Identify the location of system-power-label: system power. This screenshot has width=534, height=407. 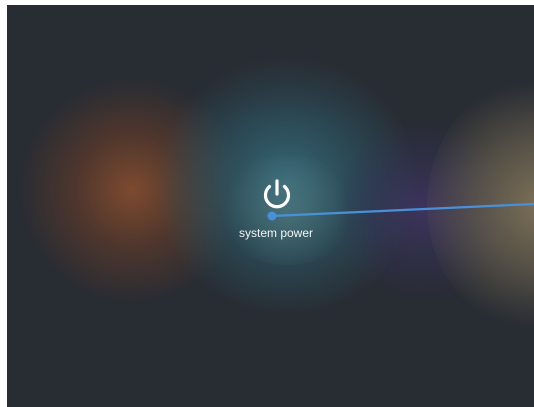
(276, 233).